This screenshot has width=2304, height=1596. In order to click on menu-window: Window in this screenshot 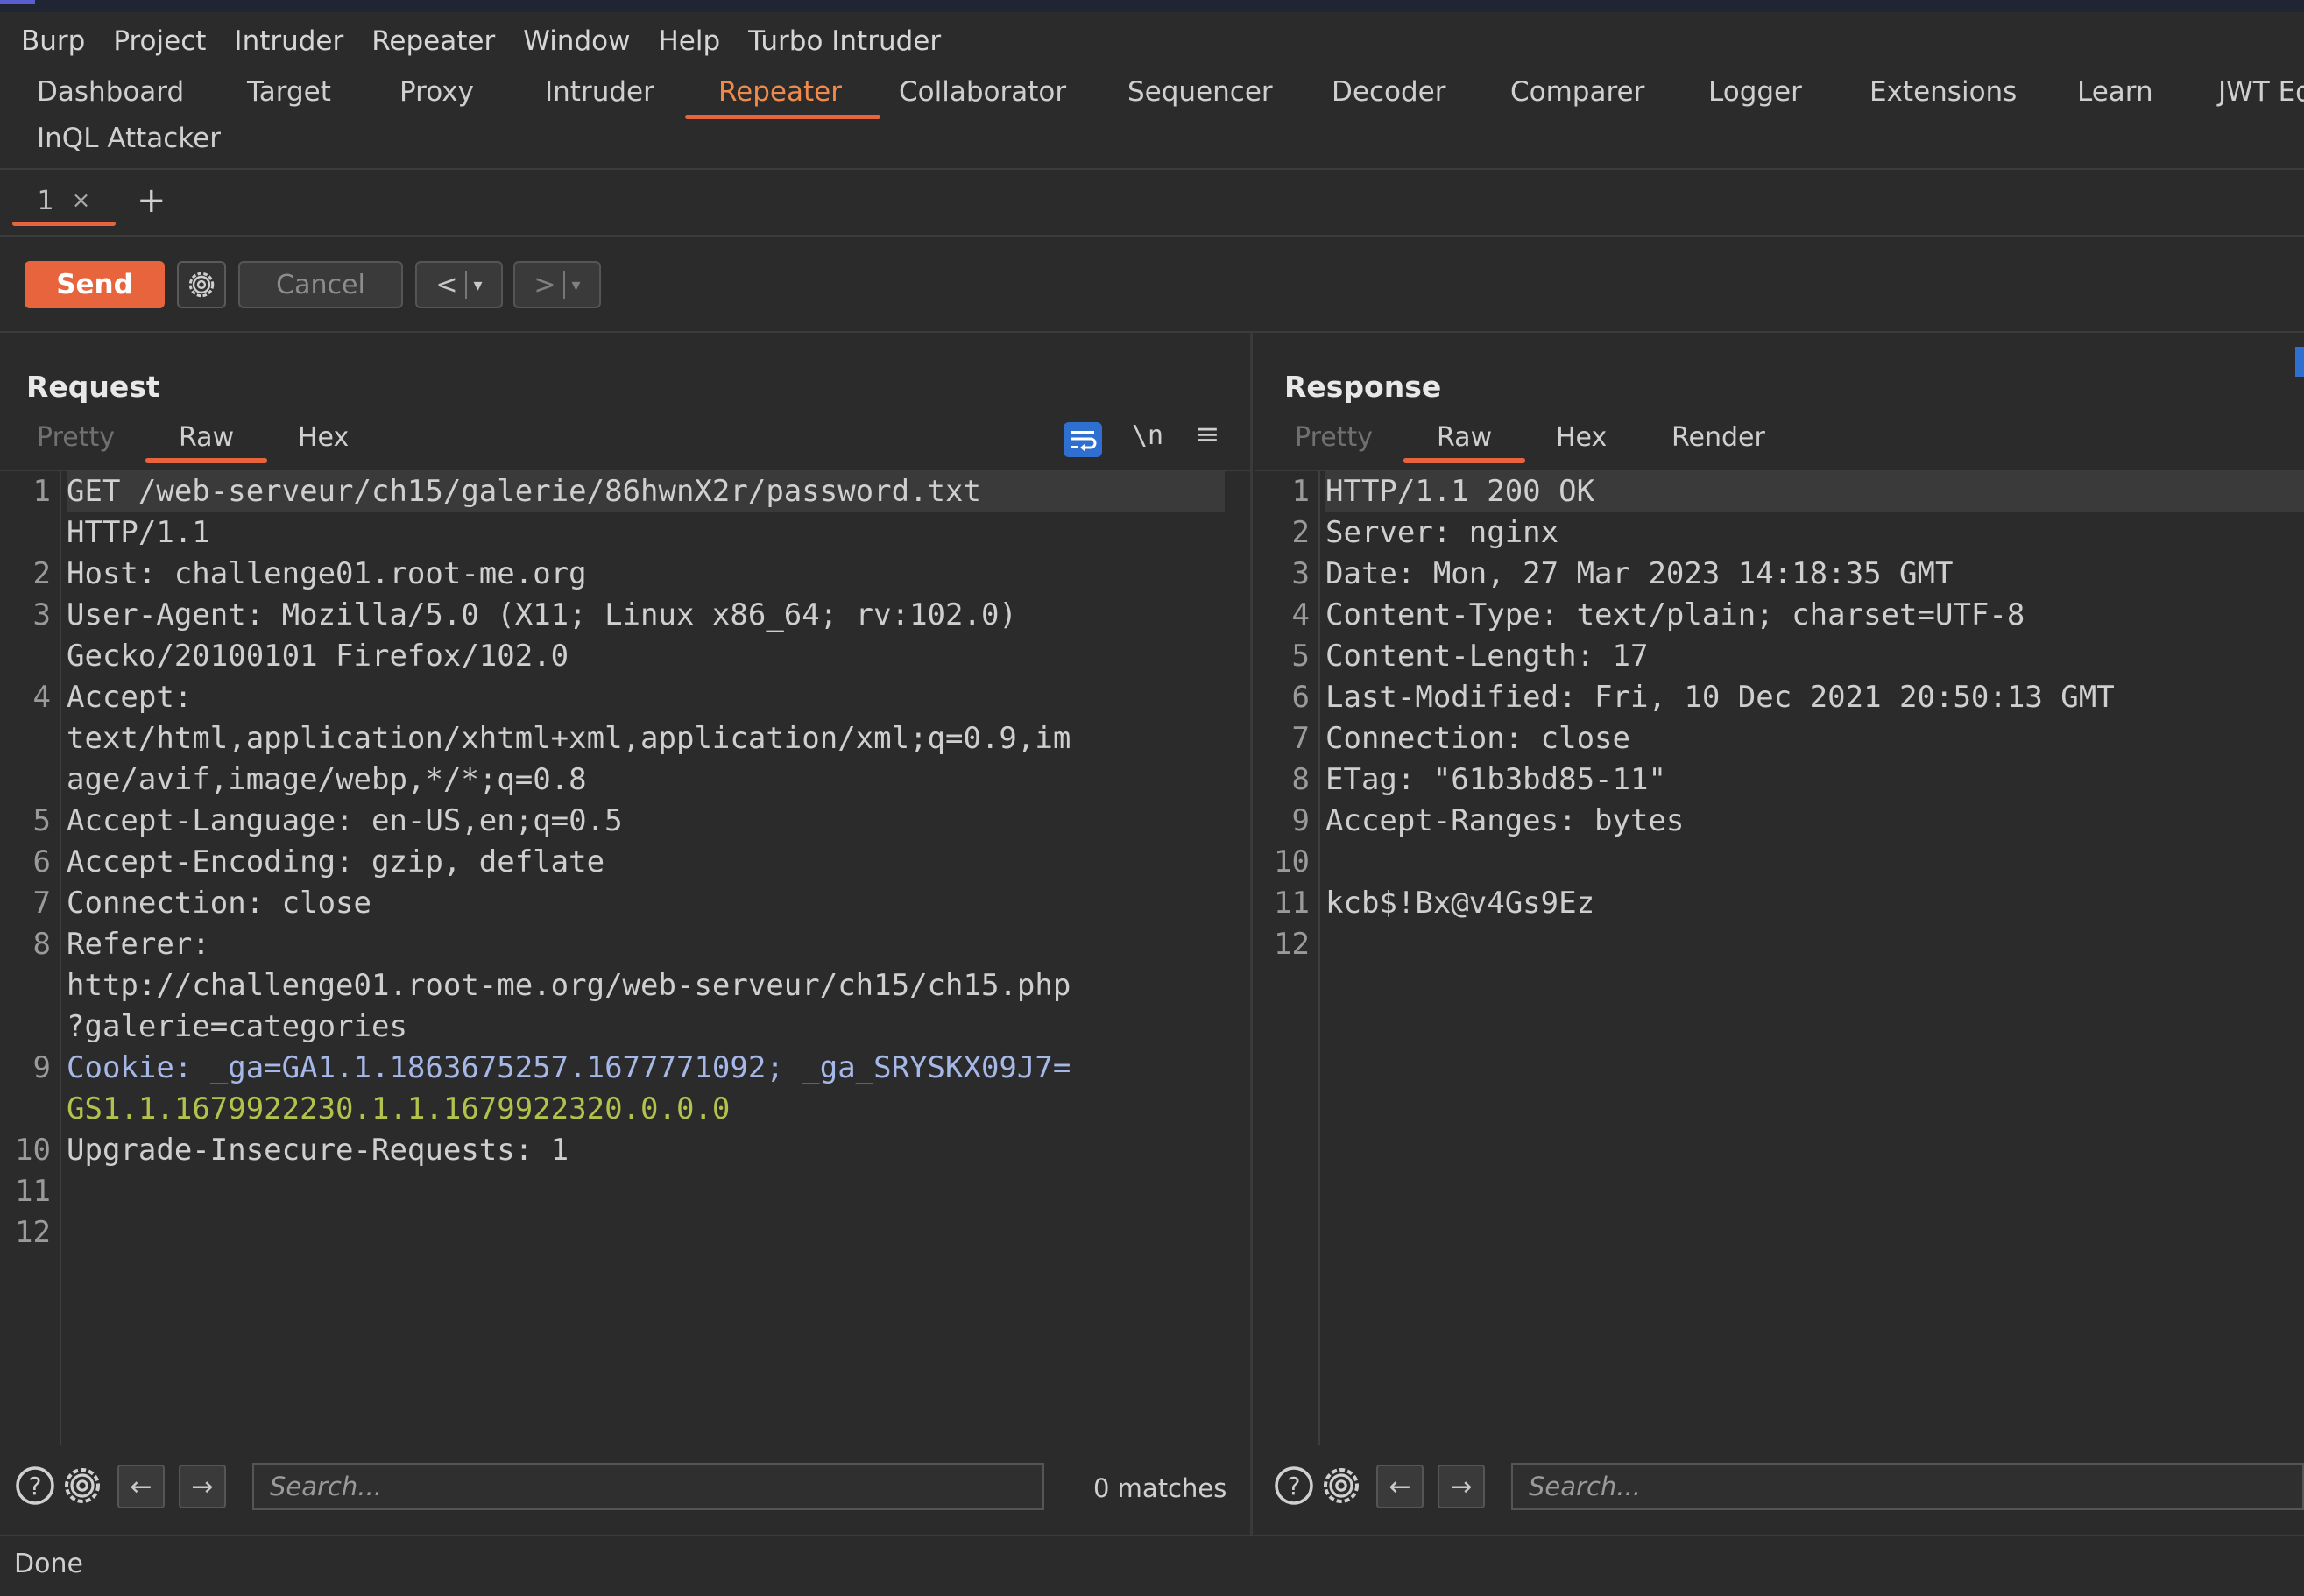, I will do `click(577, 41)`.